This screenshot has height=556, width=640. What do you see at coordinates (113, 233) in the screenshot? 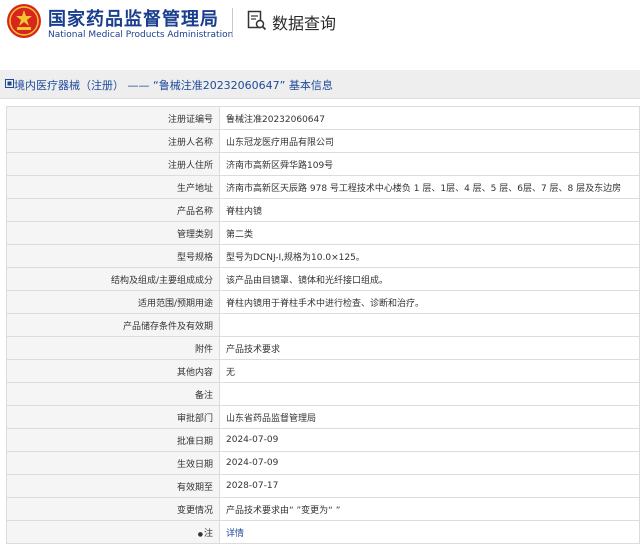
I see `field-label: 管理类别` at bounding box center [113, 233].